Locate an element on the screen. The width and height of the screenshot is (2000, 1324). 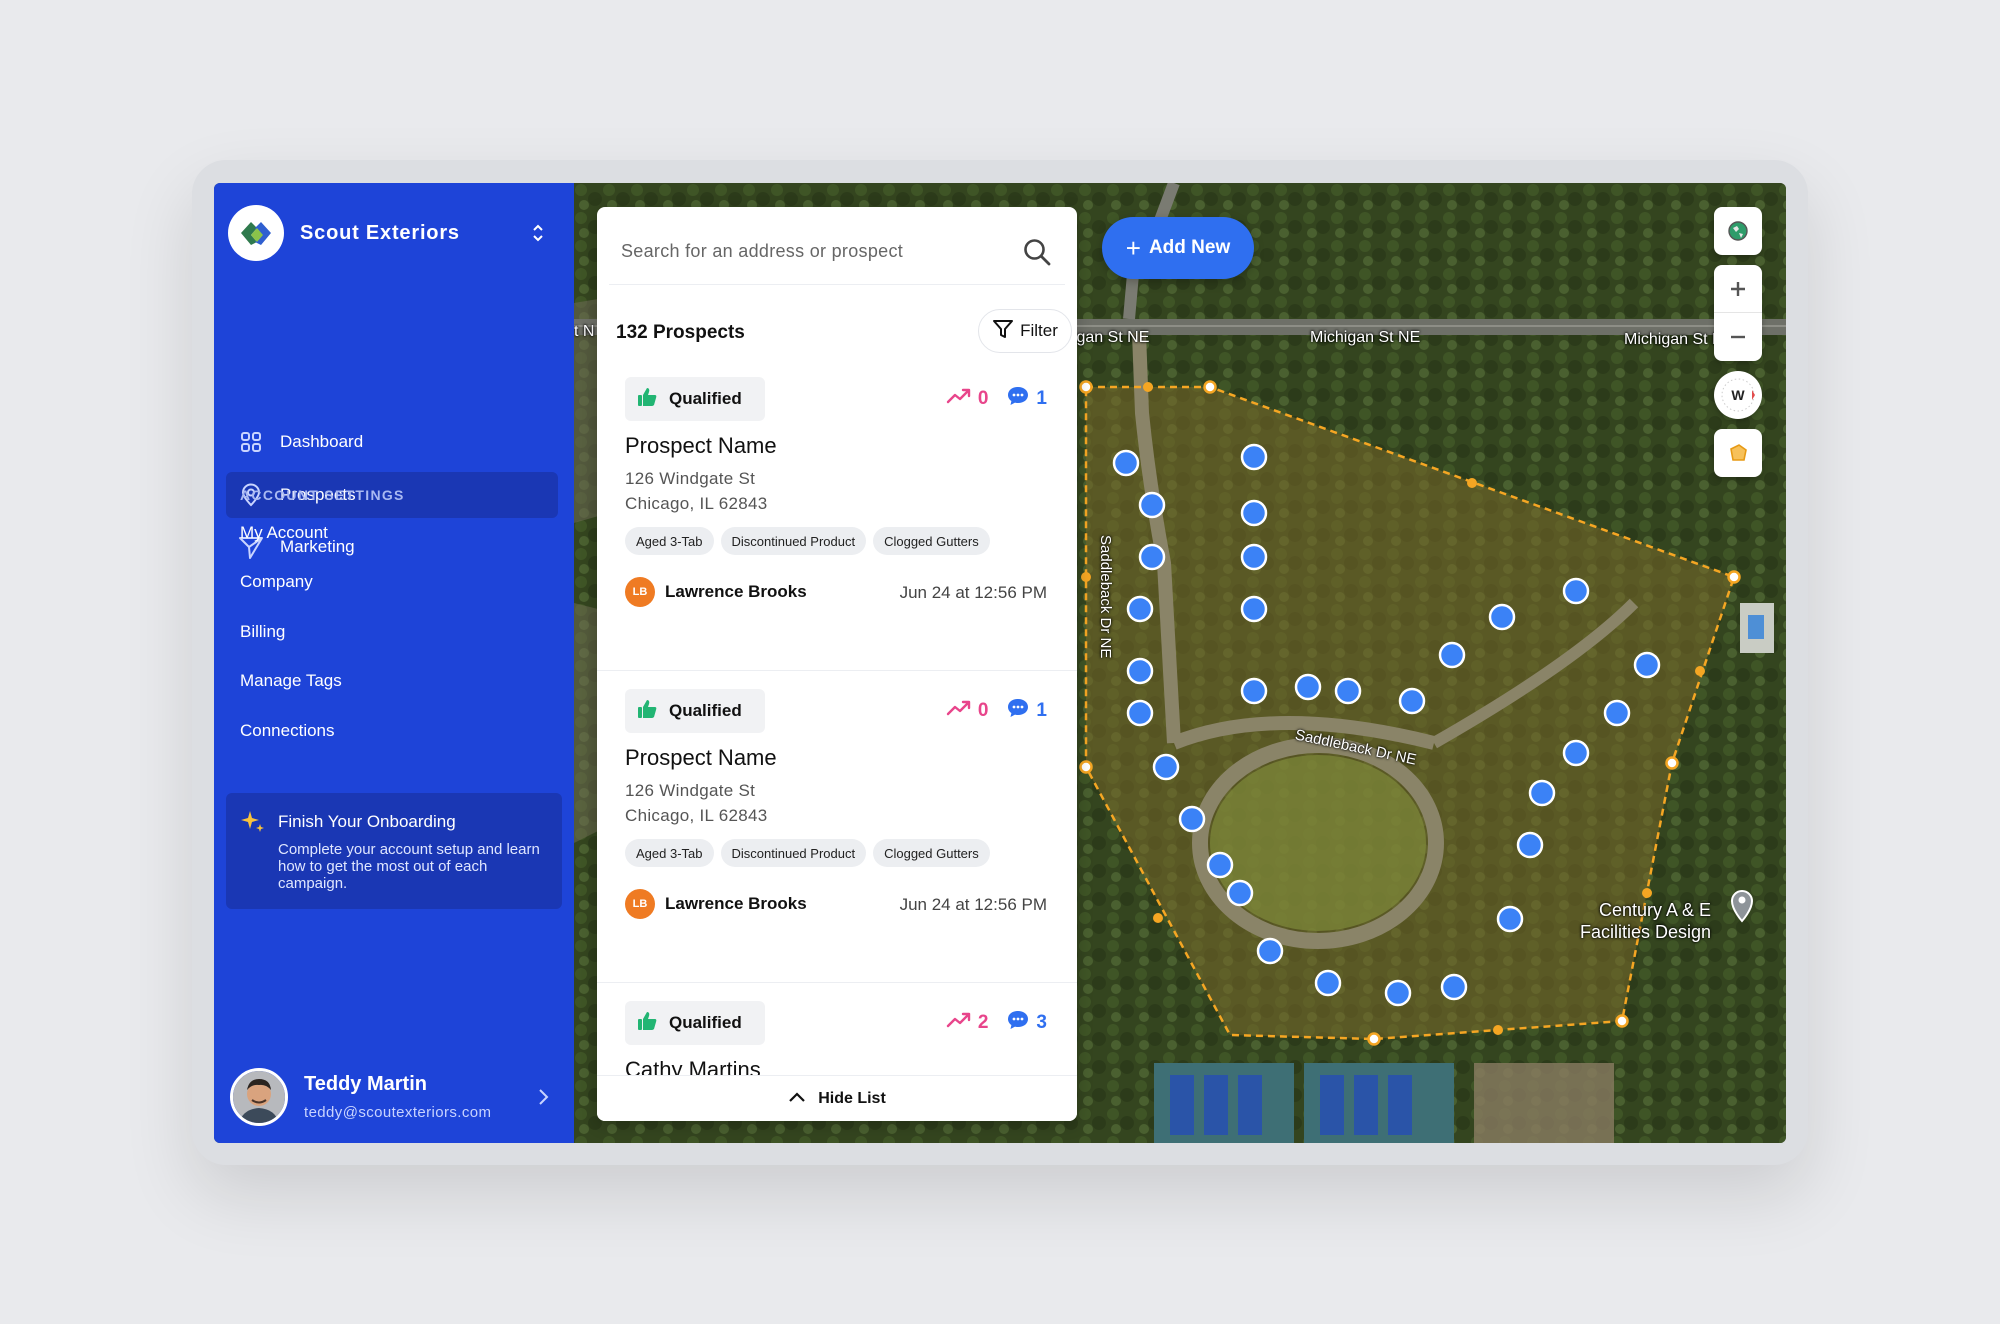
chevron-right-icon is located at coordinates (544, 1097).